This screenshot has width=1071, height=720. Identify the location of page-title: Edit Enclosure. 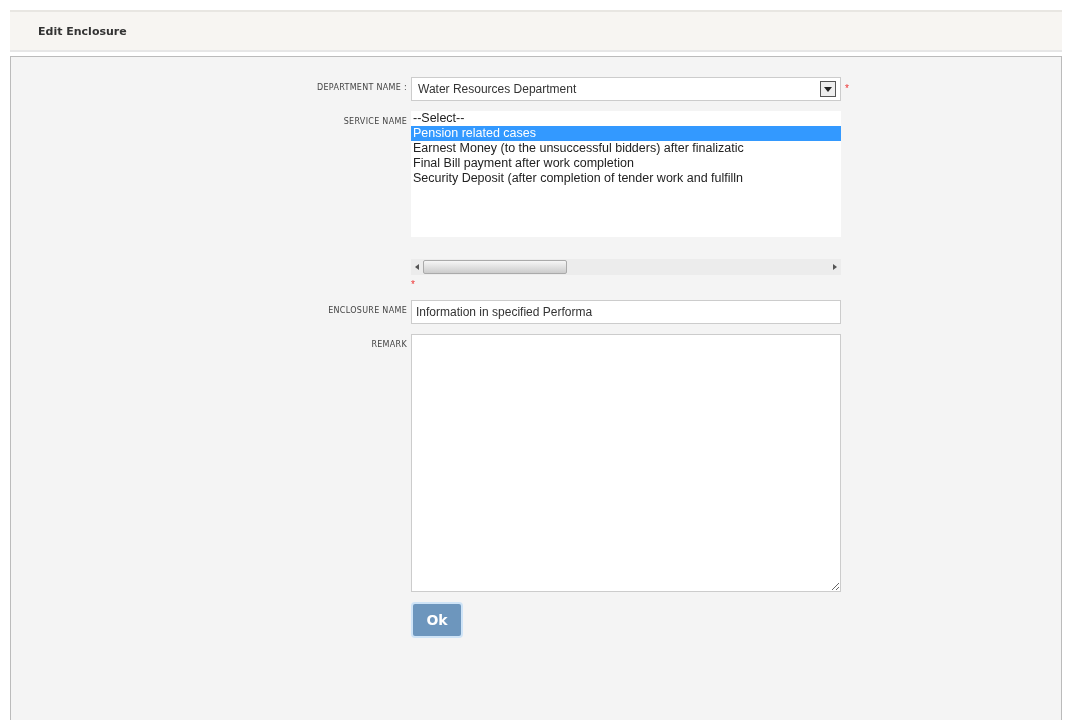
(82, 31).